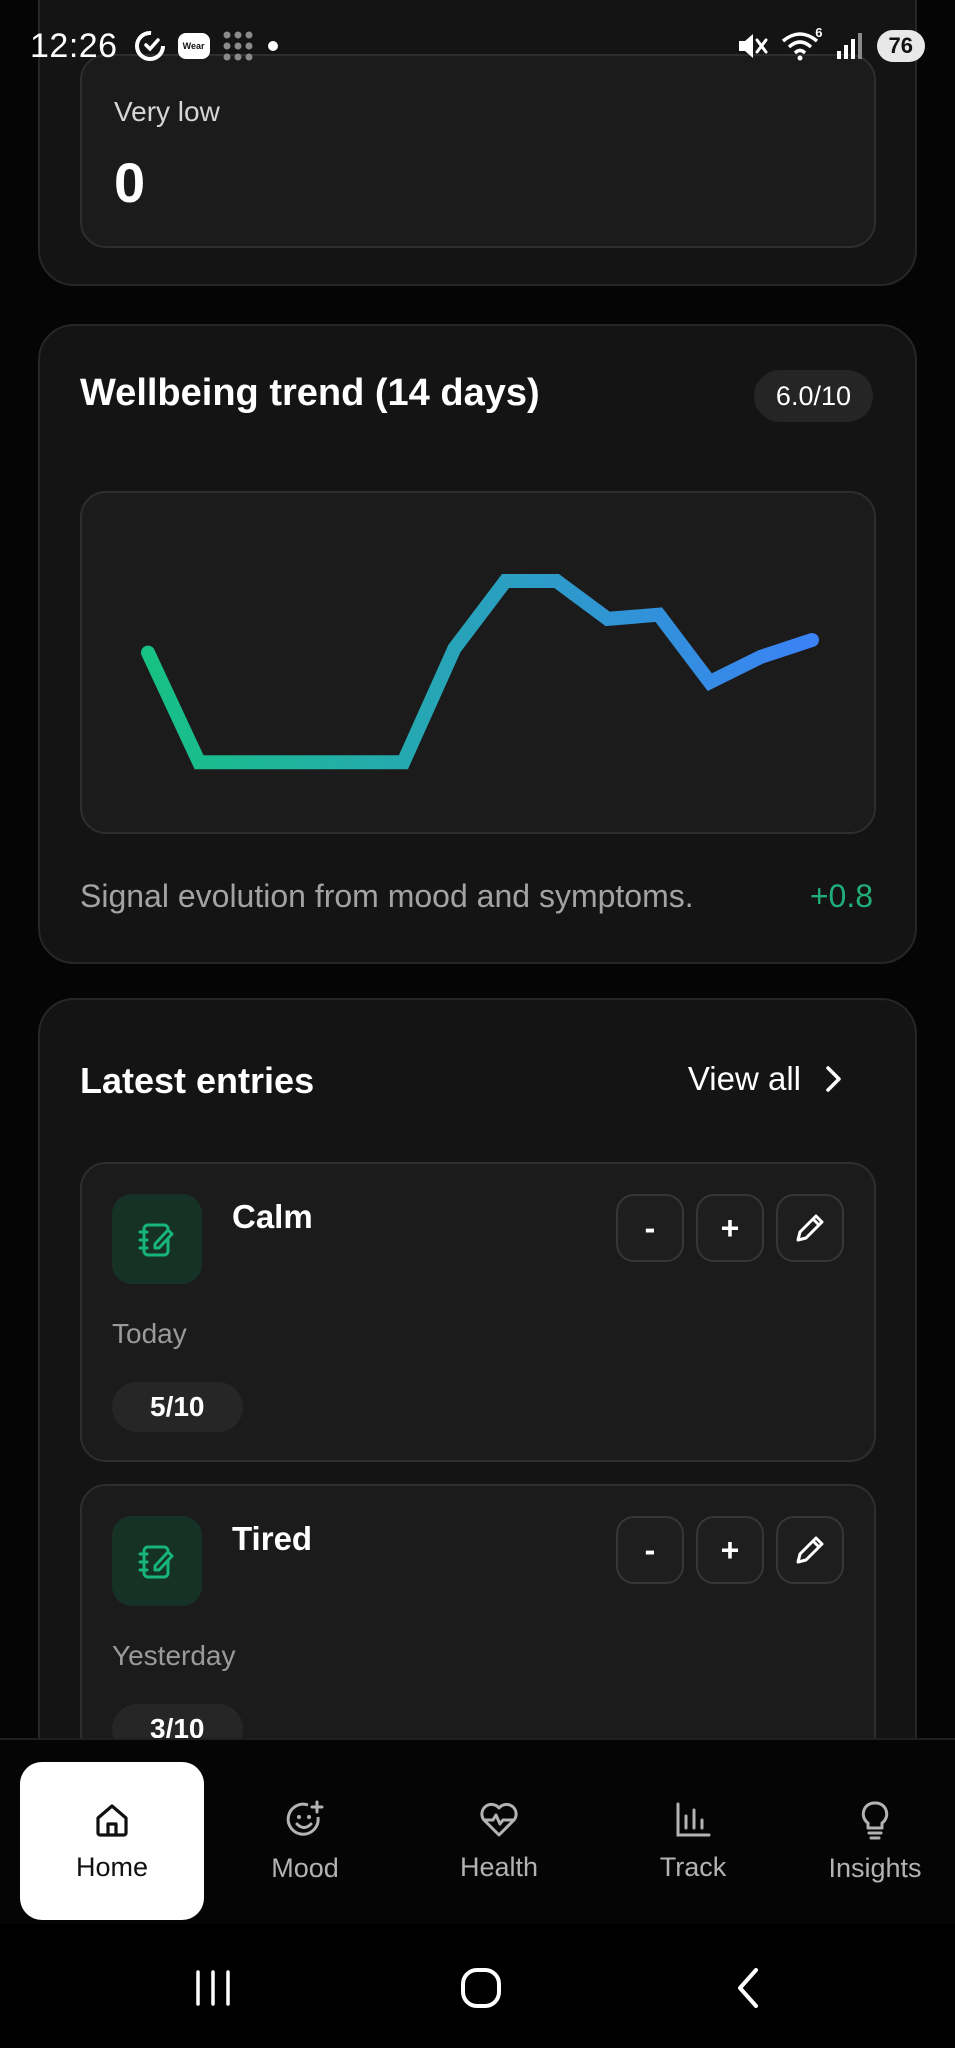 The height and width of the screenshot is (2048, 955). Describe the element at coordinates (130, 182) in the screenshot. I see `very-low-value: 0` at that location.